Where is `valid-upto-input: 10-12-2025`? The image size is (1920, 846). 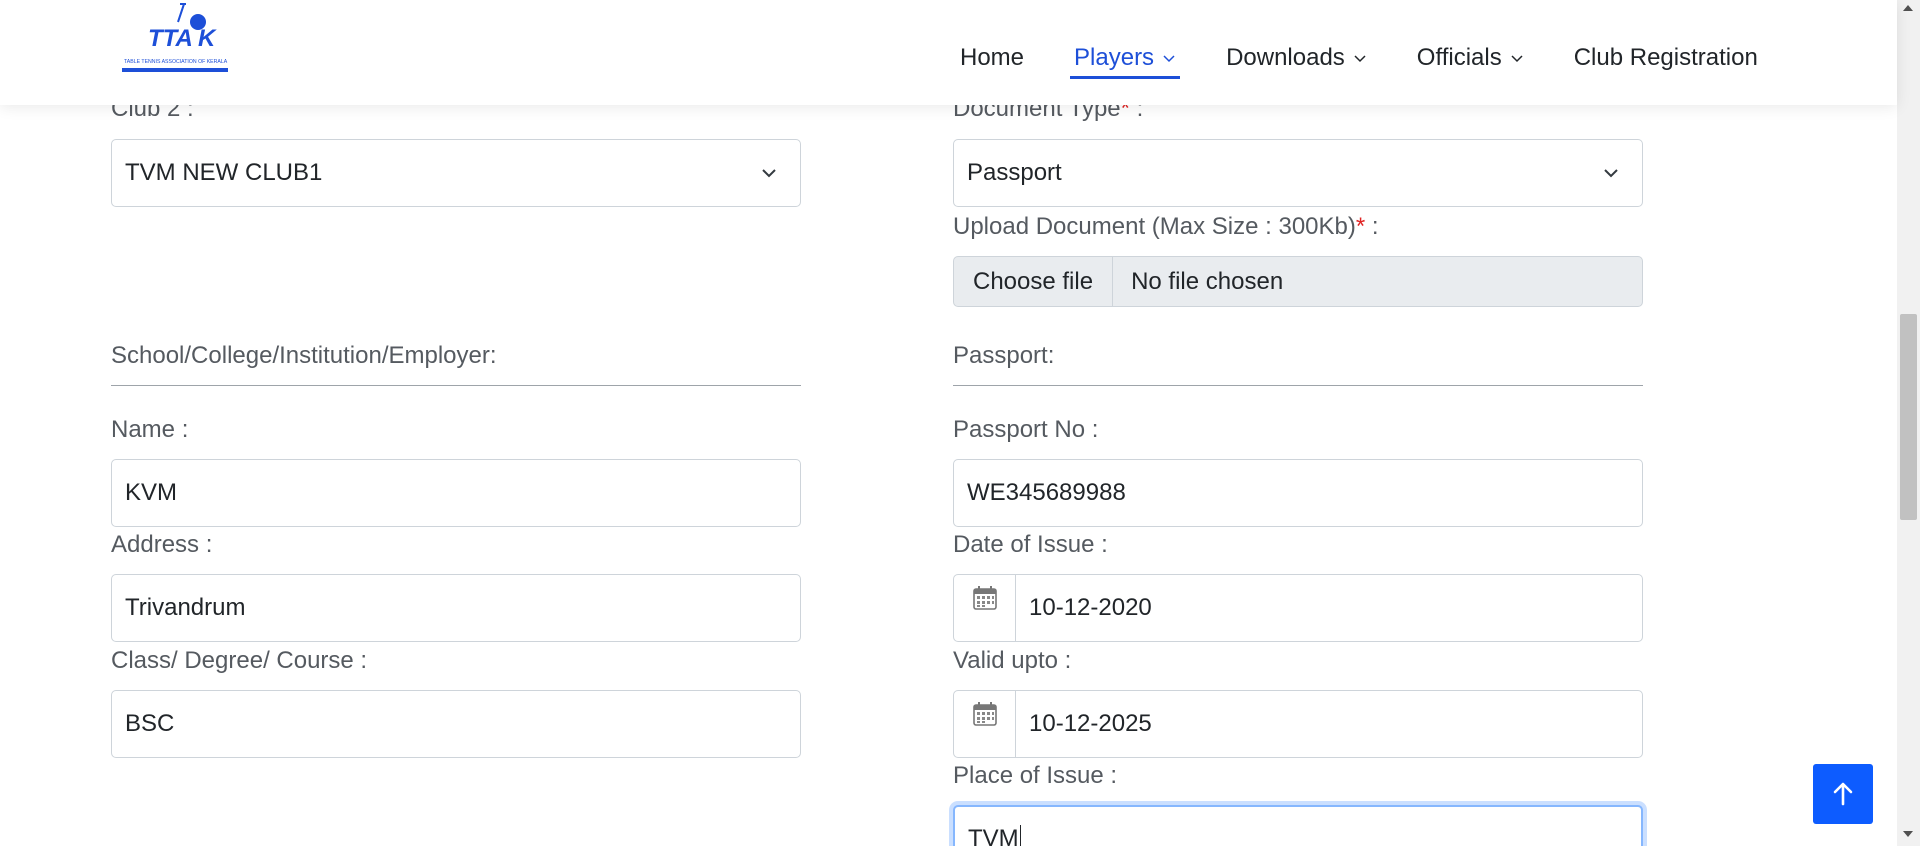
valid-upto-input: 10-12-2025 is located at coordinates (1298, 724).